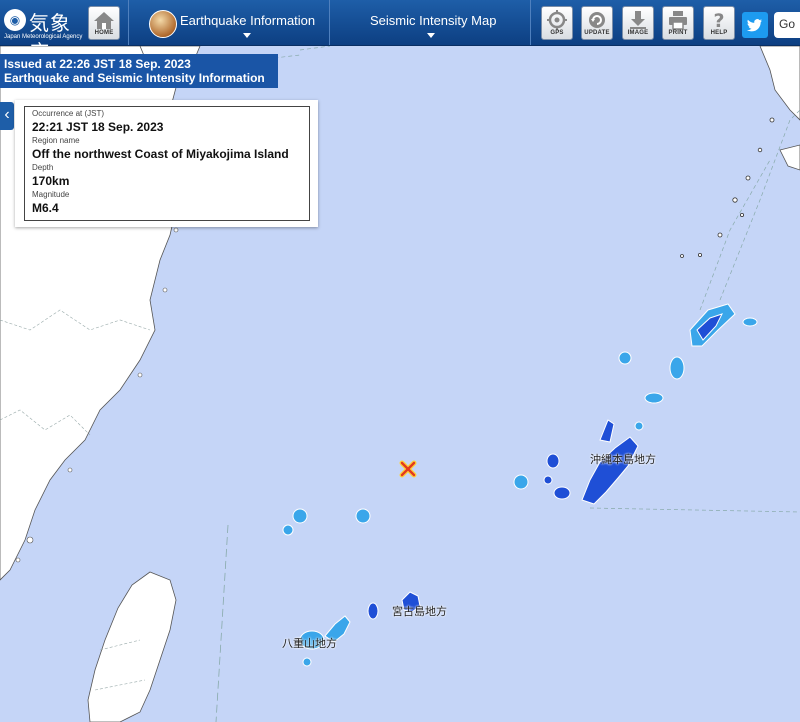  I want to click on senkaku-islet, so click(300, 516).